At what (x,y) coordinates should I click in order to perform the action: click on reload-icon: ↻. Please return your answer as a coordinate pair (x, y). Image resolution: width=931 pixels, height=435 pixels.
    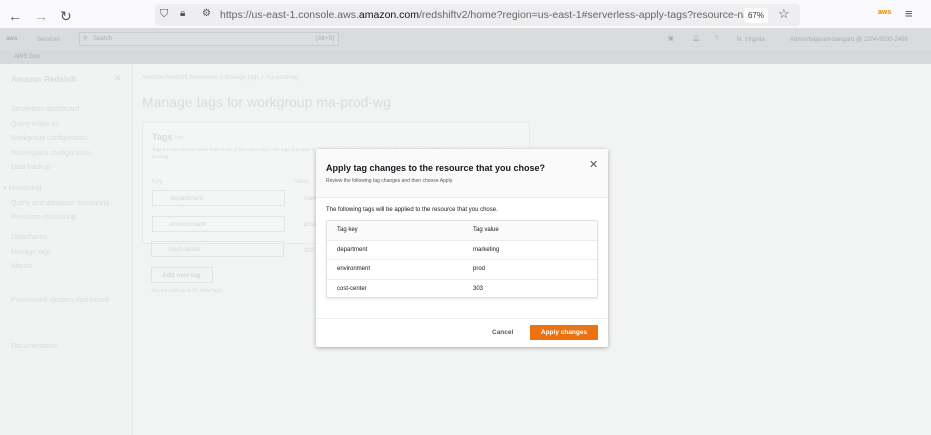
    Looking at the image, I should click on (66, 16).